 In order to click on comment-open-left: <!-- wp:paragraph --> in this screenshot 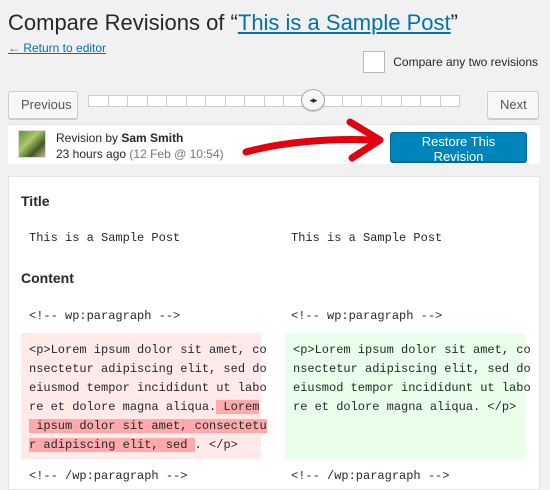, I will do `click(105, 316)`.